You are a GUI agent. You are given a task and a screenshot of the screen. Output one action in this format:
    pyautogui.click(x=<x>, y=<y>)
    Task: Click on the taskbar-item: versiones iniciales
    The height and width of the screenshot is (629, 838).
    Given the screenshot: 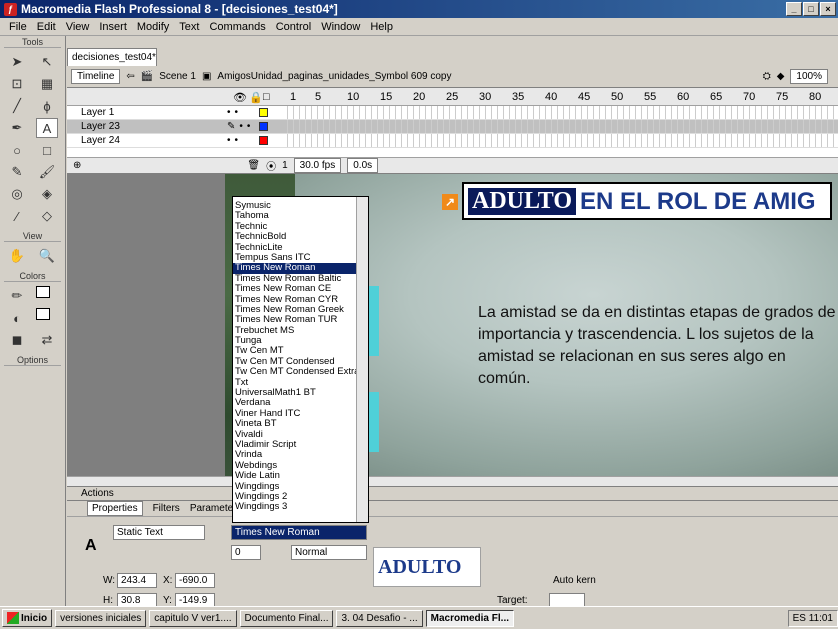 What is the action you would take?
    pyautogui.click(x=101, y=618)
    